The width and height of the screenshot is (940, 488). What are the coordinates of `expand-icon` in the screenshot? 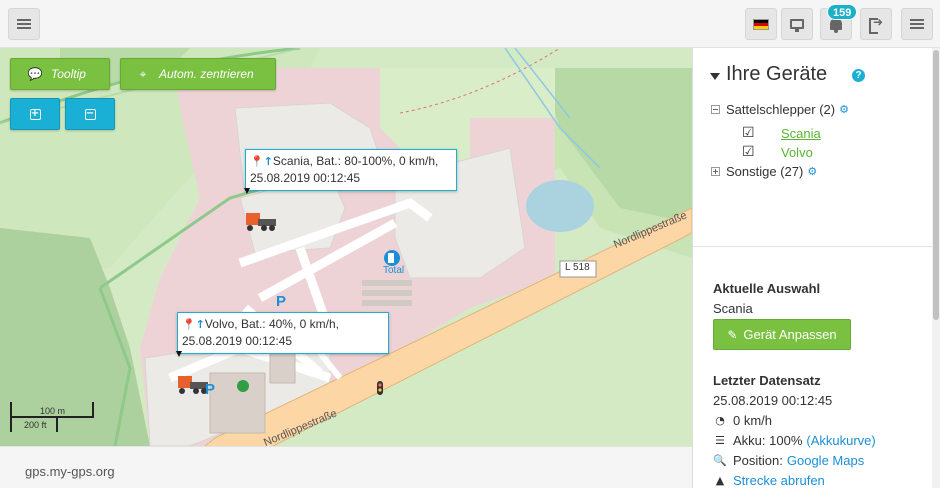 It's located at (715, 171).